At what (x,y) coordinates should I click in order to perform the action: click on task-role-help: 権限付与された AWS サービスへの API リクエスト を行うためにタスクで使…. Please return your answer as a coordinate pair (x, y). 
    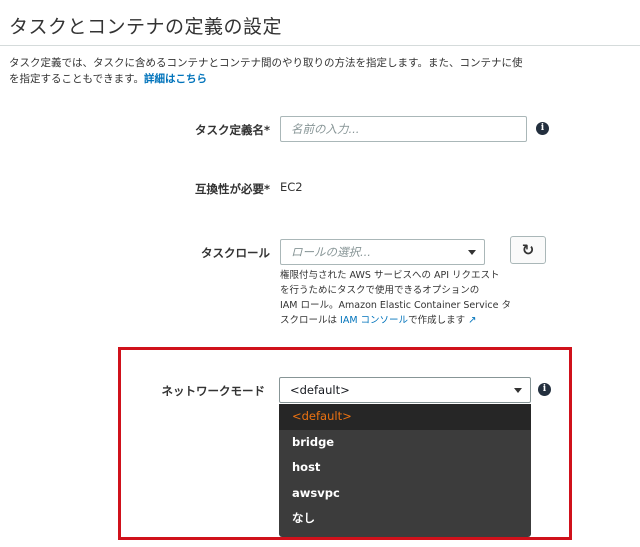
    Looking at the image, I should click on (410, 298).